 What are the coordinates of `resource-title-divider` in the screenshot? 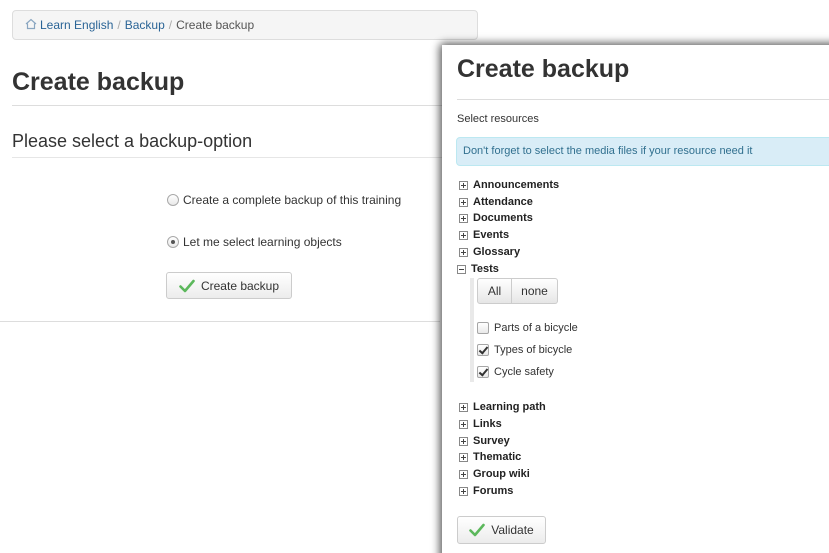 It's located at (643, 99).